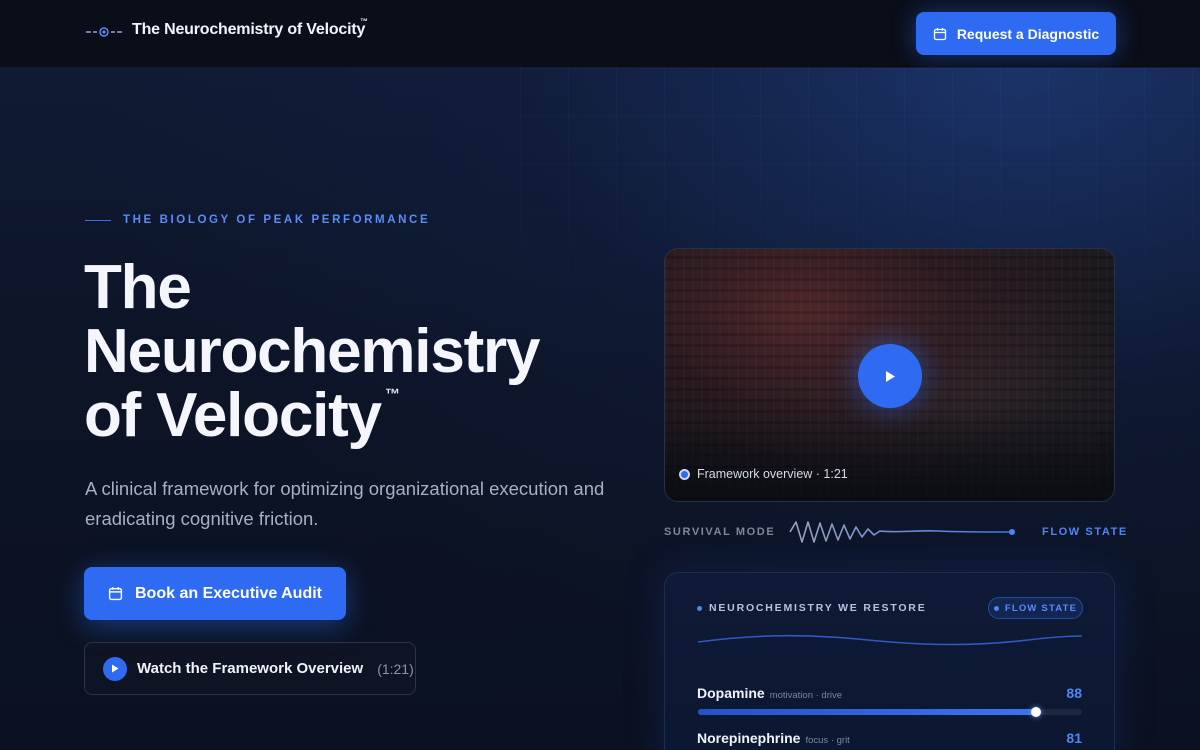  What do you see at coordinates (902, 532) in the screenshot?
I see `state-transition-wave` at bounding box center [902, 532].